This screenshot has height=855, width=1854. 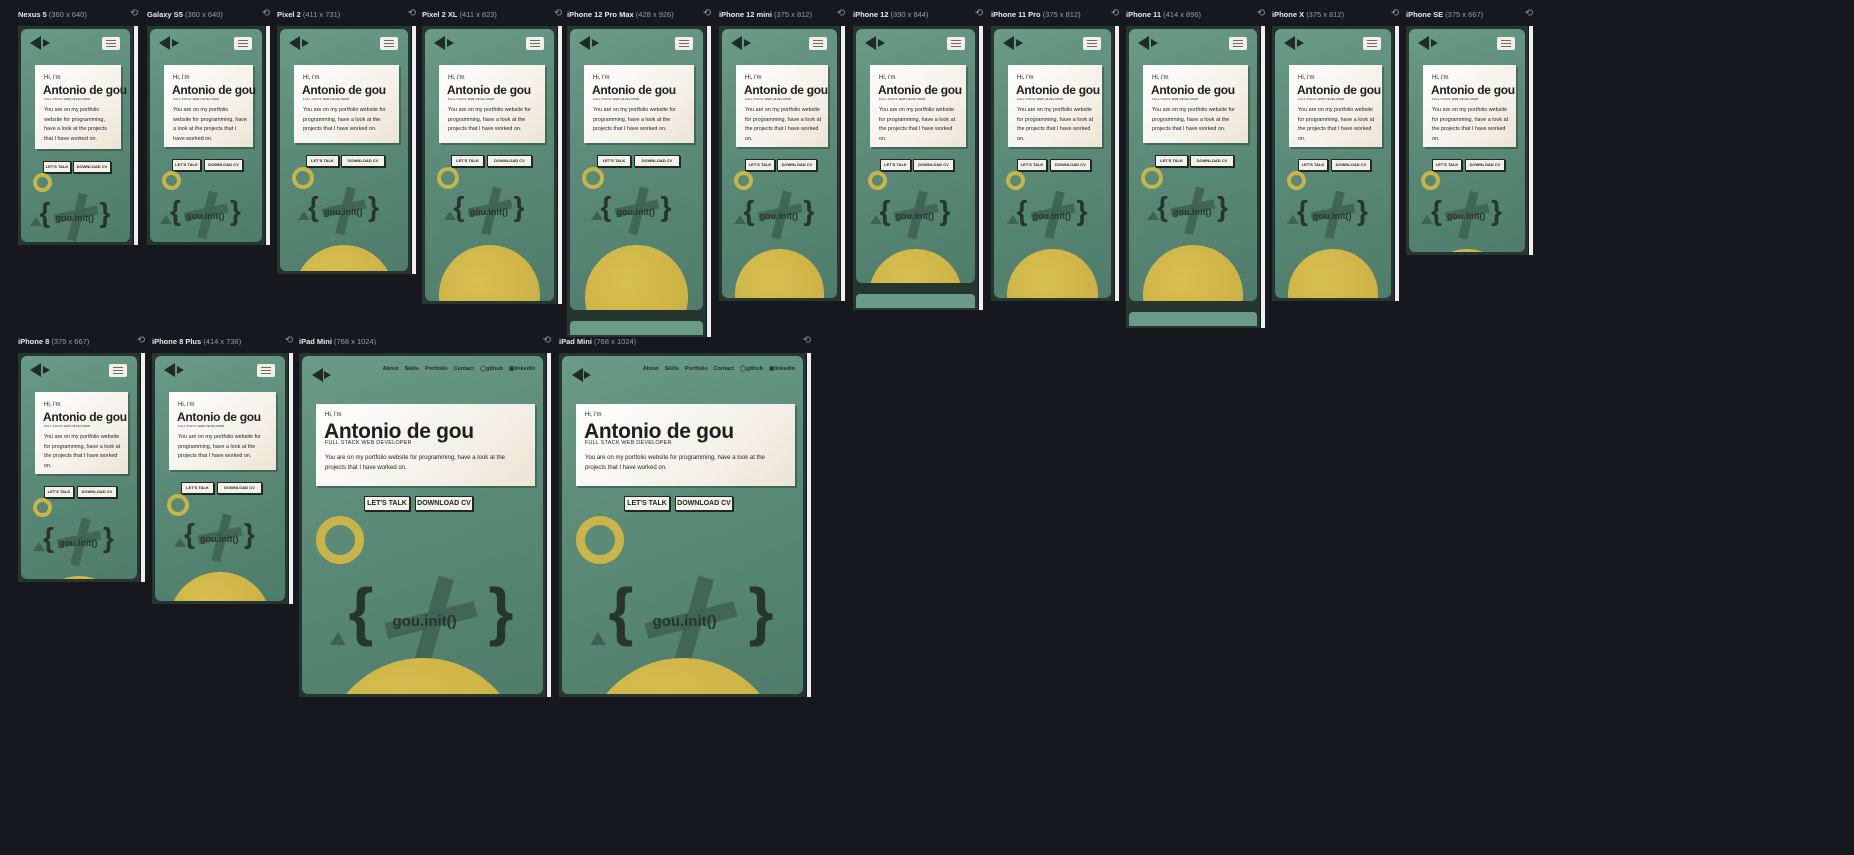 I want to click on nav-contact: Contact, so click(x=724, y=369).